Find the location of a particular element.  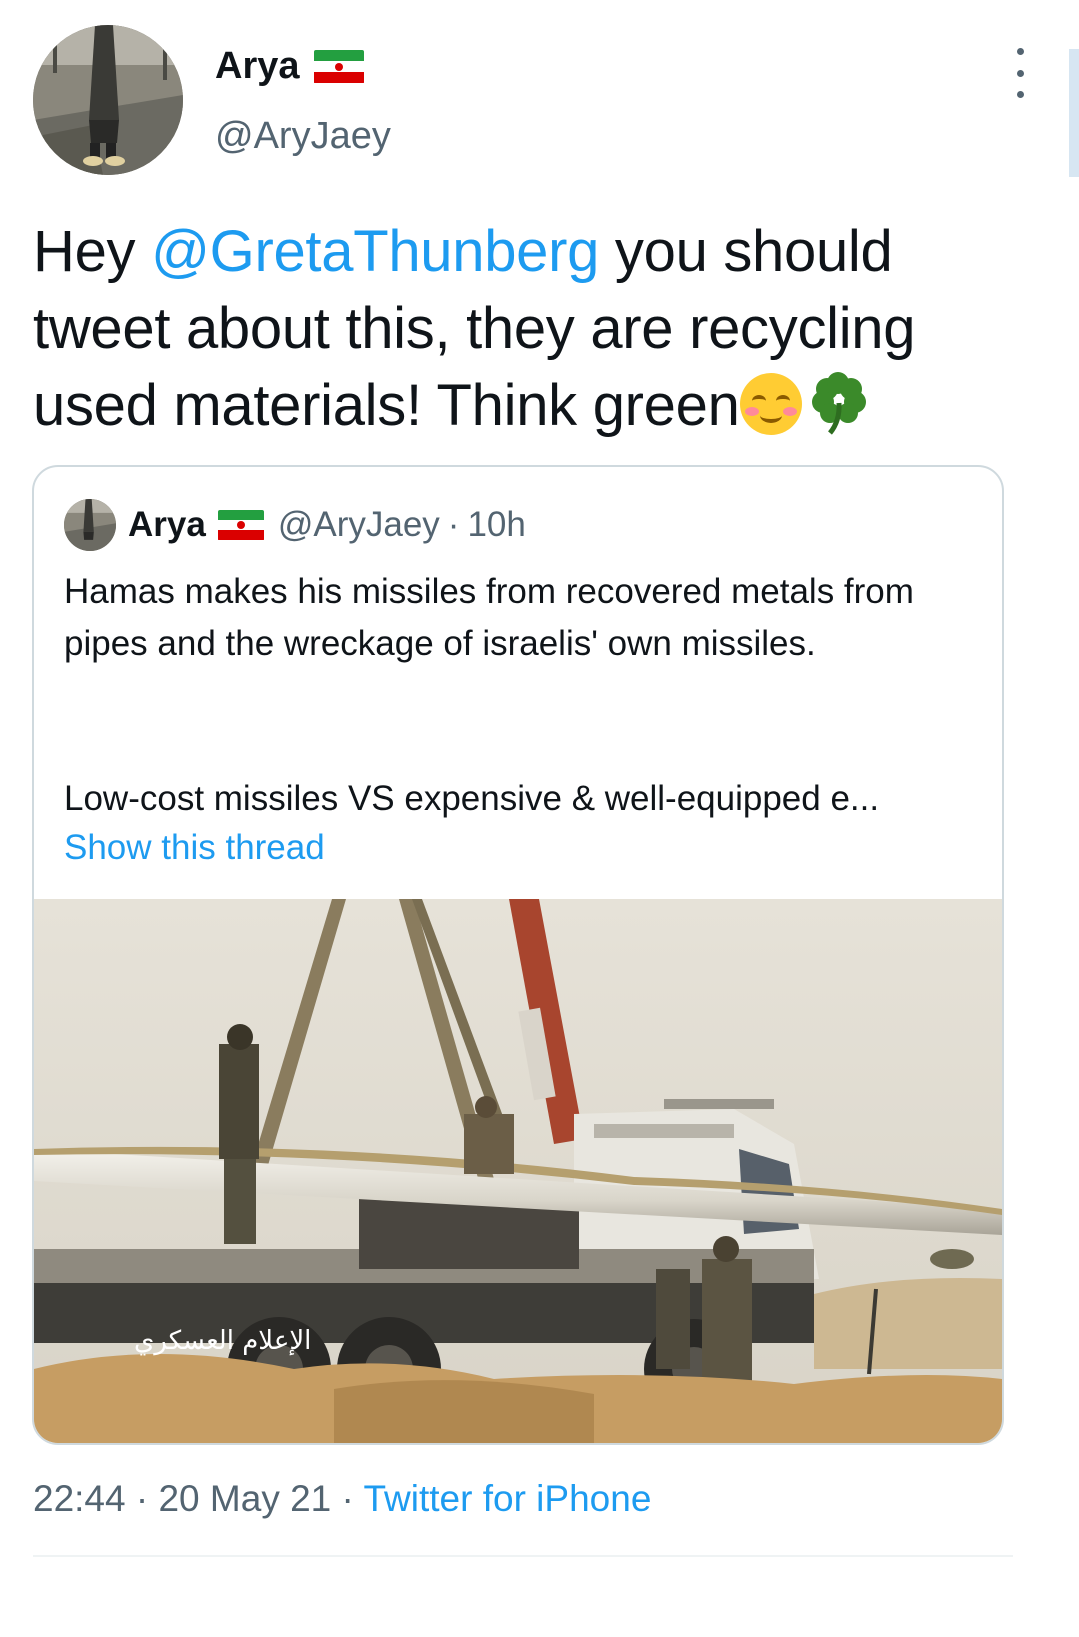

scrollbar is located at coordinates (1074, 113).